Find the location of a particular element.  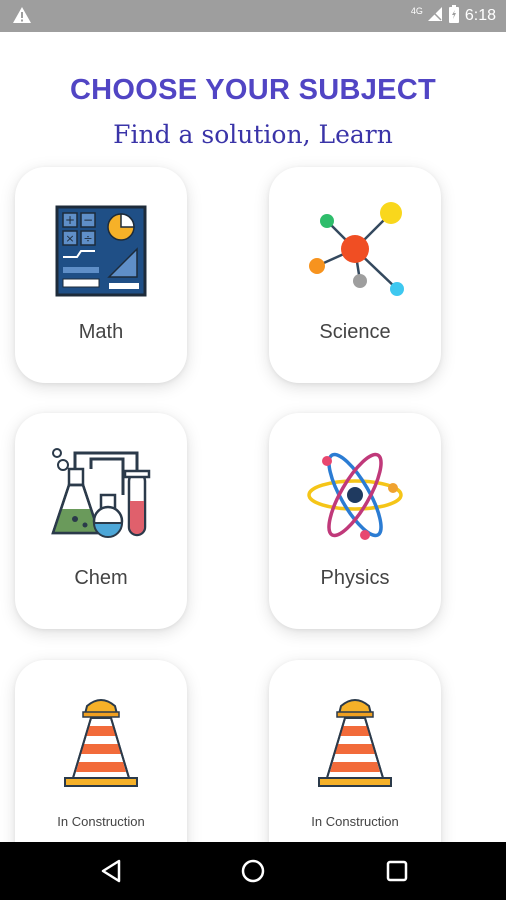

navigation-bar is located at coordinates (253, 871).